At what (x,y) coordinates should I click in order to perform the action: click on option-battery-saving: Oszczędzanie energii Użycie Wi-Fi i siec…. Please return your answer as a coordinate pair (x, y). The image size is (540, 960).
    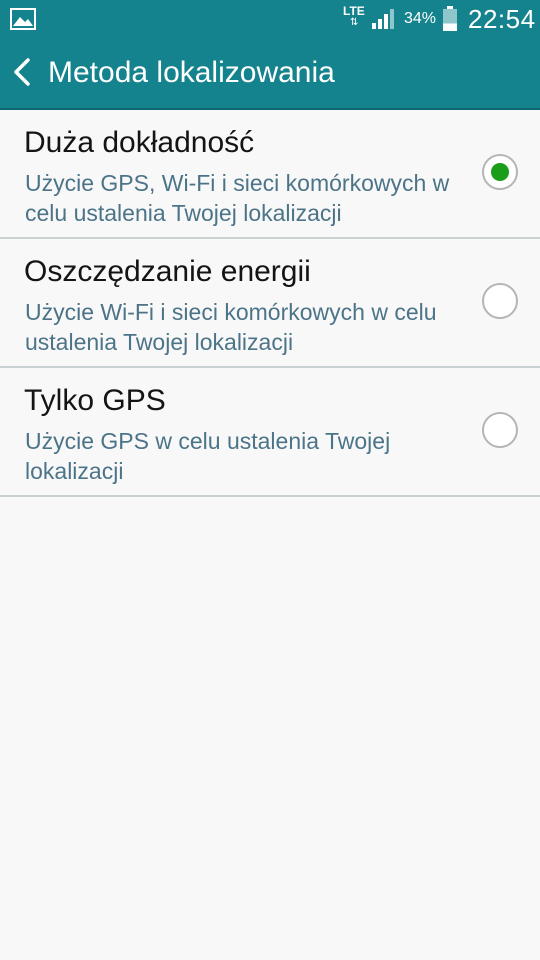
    Looking at the image, I should click on (270, 303).